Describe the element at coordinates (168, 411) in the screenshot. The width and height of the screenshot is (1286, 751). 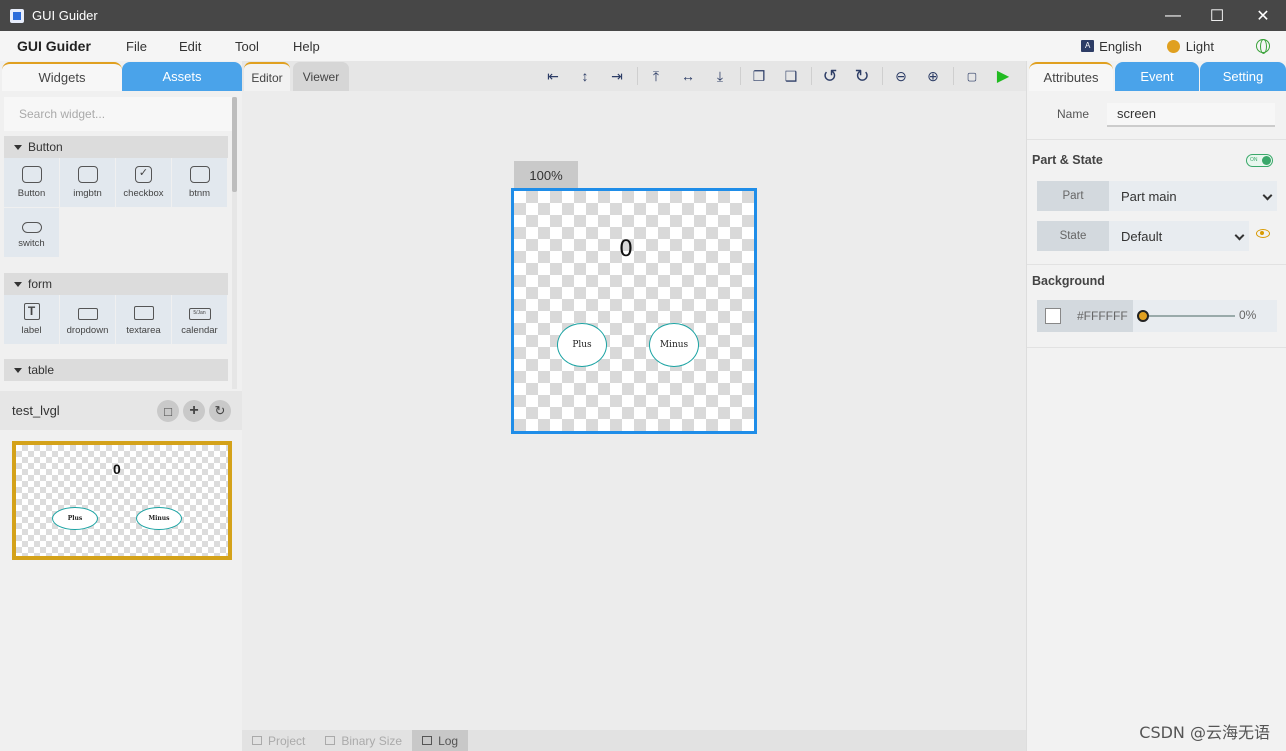
I see `open-folder-button: □` at that location.